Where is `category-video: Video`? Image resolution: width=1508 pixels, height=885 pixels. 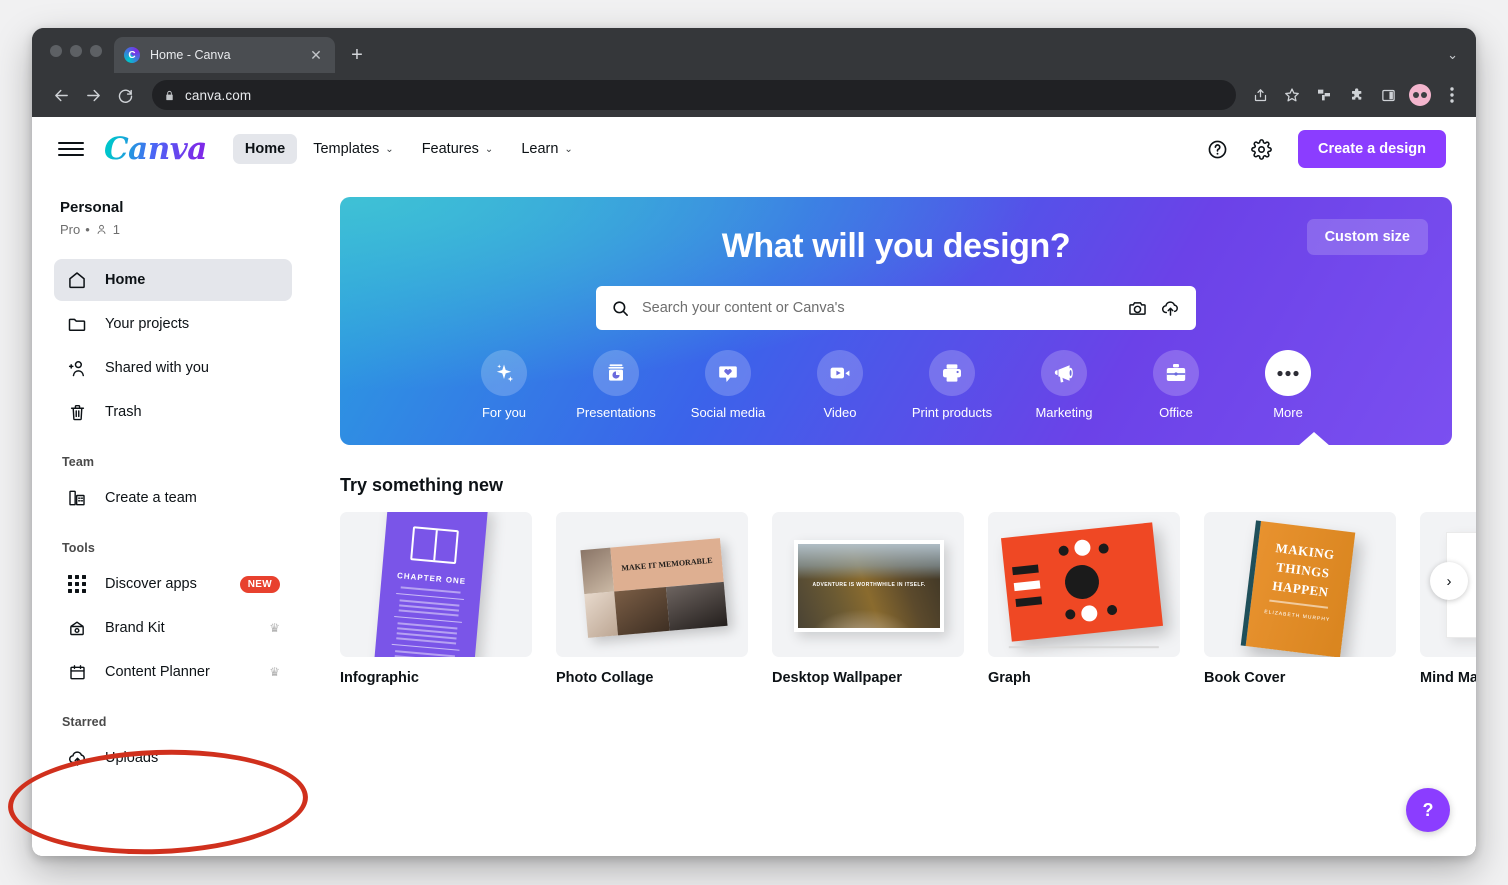
category-video: Video is located at coordinates (840, 385).